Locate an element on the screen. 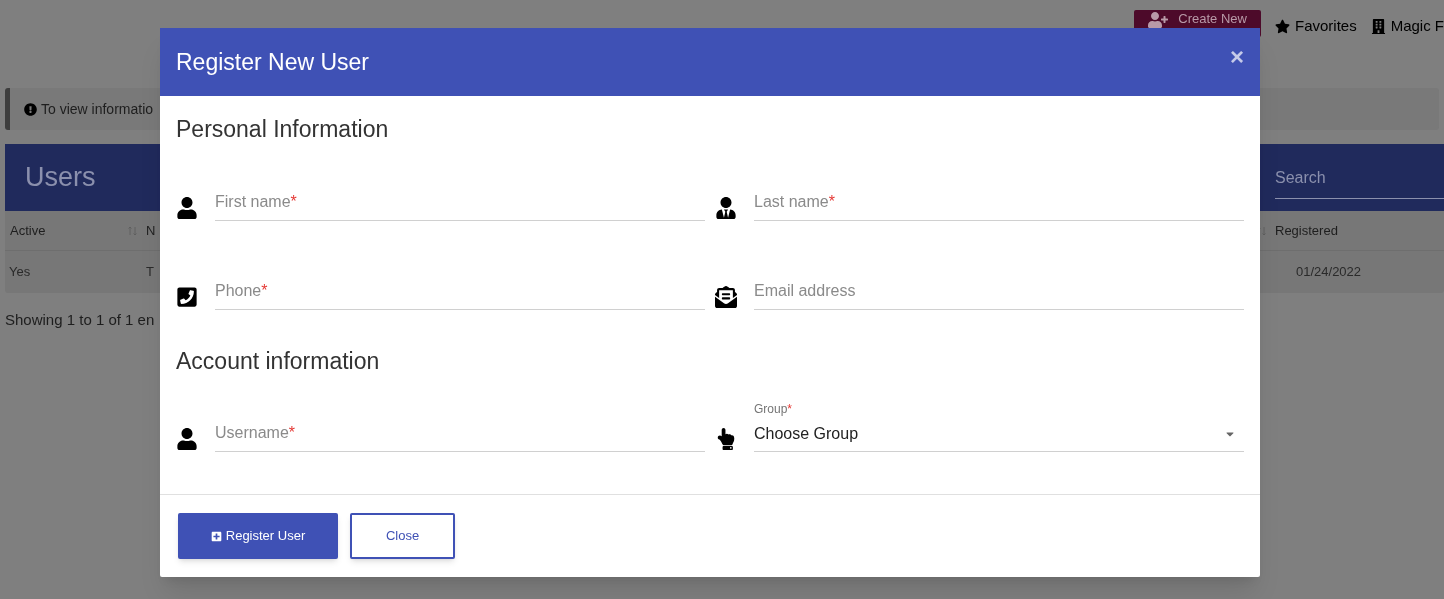 The height and width of the screenshot is (599, 1444). close-button: × is located at coordinates (1237, 57).